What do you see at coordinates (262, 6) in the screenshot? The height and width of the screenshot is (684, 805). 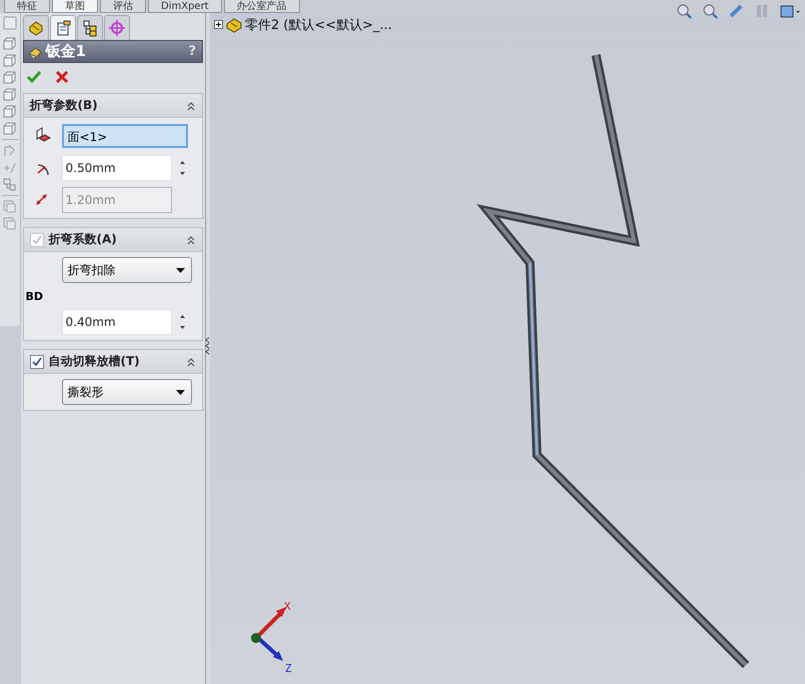 I see `command-tab: 办公室产品` at bounding box center [262, 6].